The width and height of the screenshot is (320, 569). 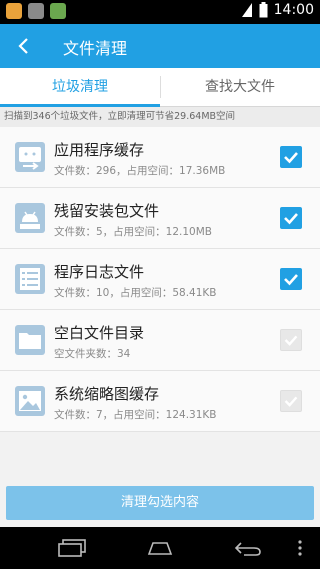 I want to click on home-button, so click(x=160, y=548).